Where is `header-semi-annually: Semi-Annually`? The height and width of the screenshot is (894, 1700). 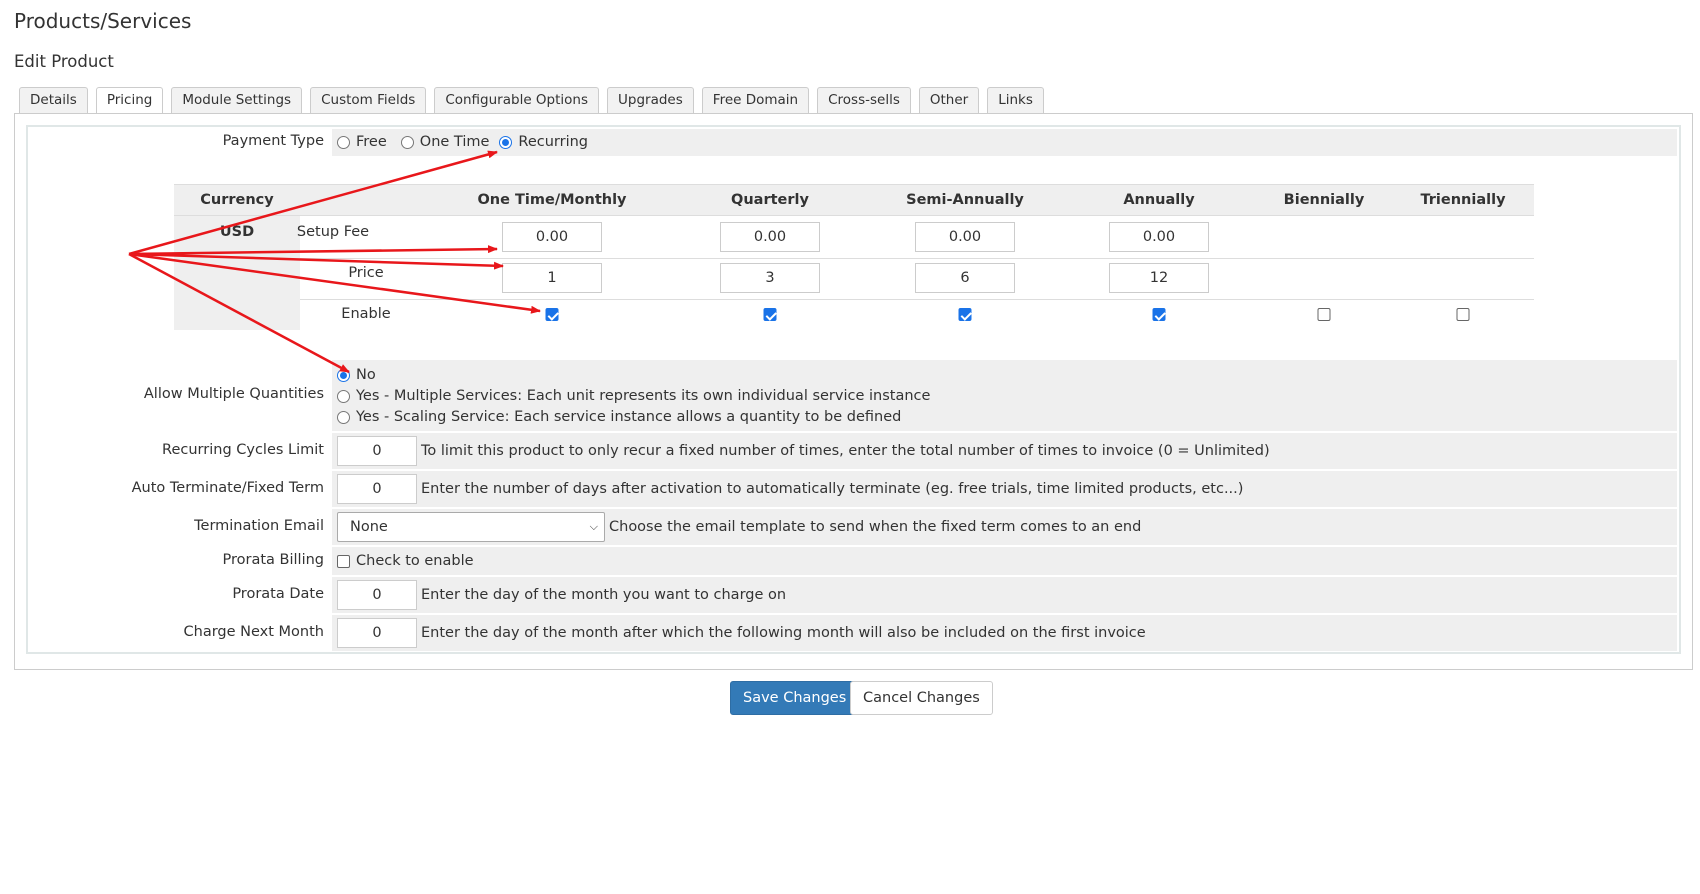 header-semi-annually: Semi-Annually is located at coordinates (965, 200).